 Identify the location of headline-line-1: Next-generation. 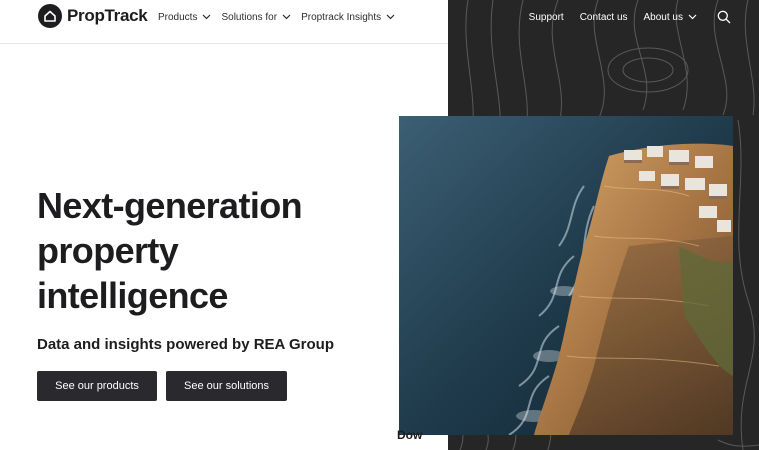
(170, 205).